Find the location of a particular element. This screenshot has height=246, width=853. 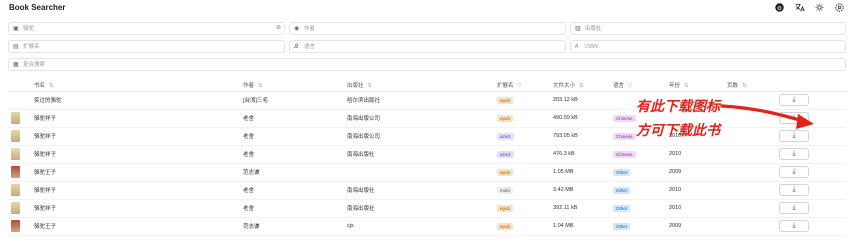

column-header-label: 出版社 is located at coordinates (355, 85).